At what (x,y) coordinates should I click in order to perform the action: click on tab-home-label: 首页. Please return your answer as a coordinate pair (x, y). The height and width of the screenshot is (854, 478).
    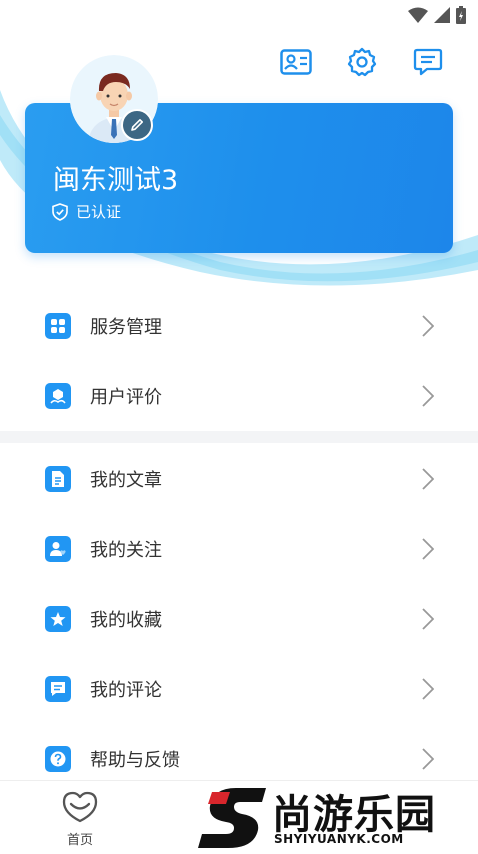
    Looking at the image, I should click on (79, 840).